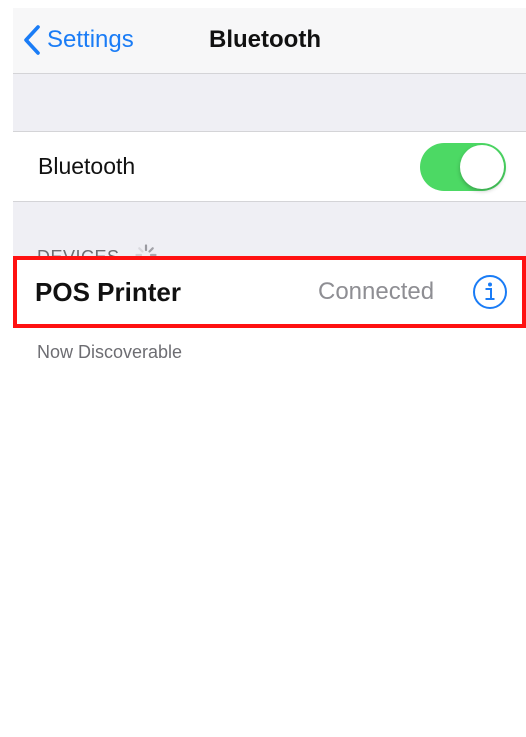  I want to click on section-spacer, so click(269, 102).